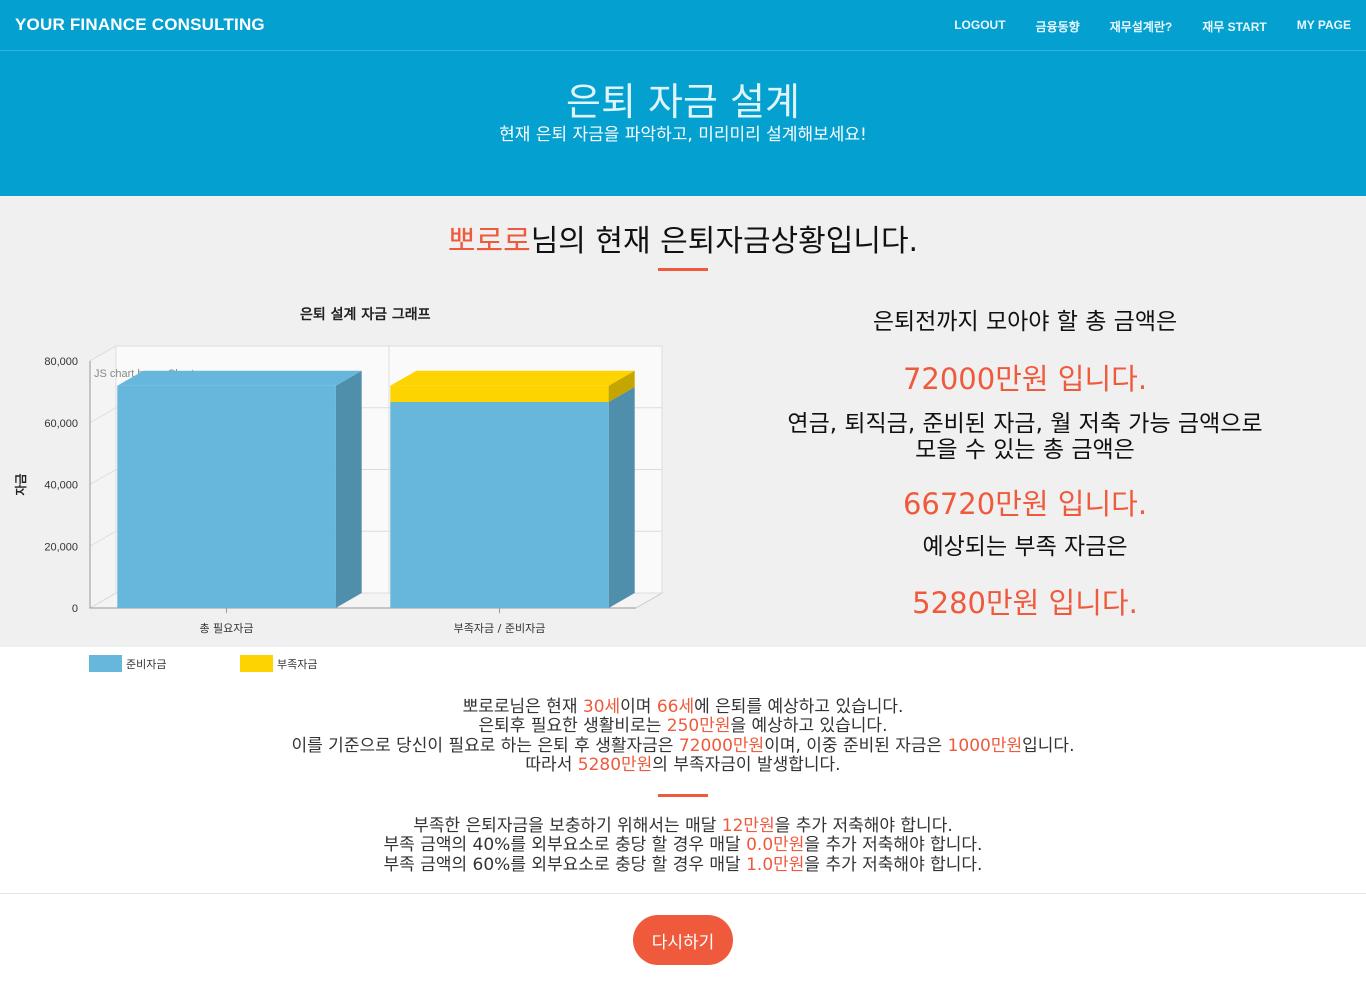  I want to click on nav-my-page: MY PAGE, so click(1324, 26).